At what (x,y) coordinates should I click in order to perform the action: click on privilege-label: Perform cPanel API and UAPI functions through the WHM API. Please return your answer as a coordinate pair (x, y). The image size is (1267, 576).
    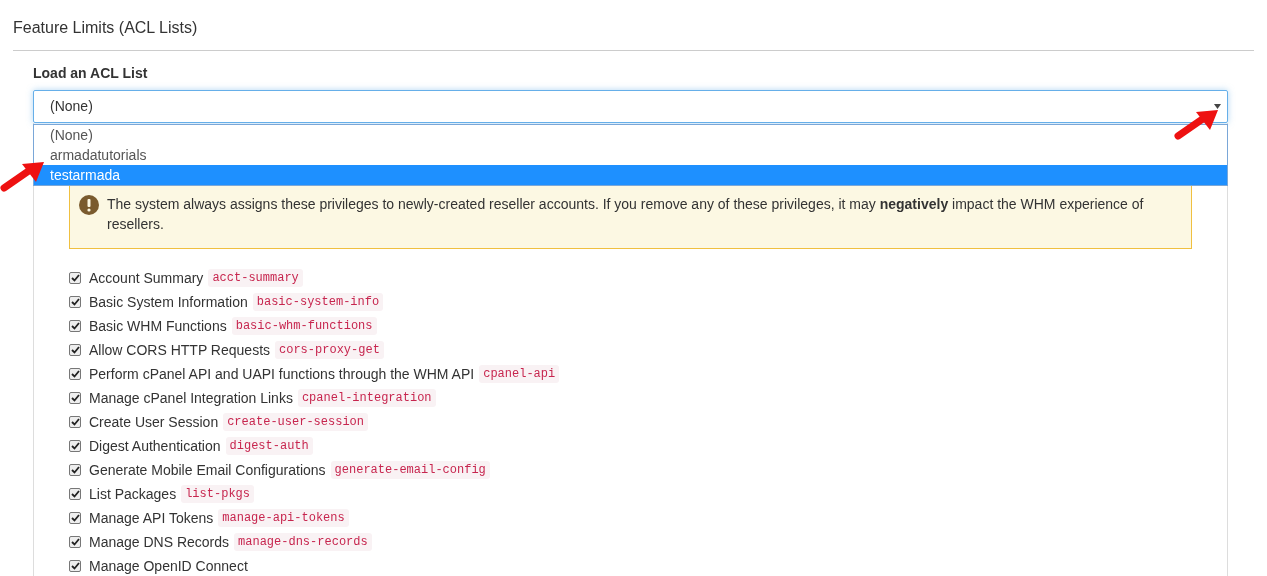
    Looking at the image, I should click on (282, 374).